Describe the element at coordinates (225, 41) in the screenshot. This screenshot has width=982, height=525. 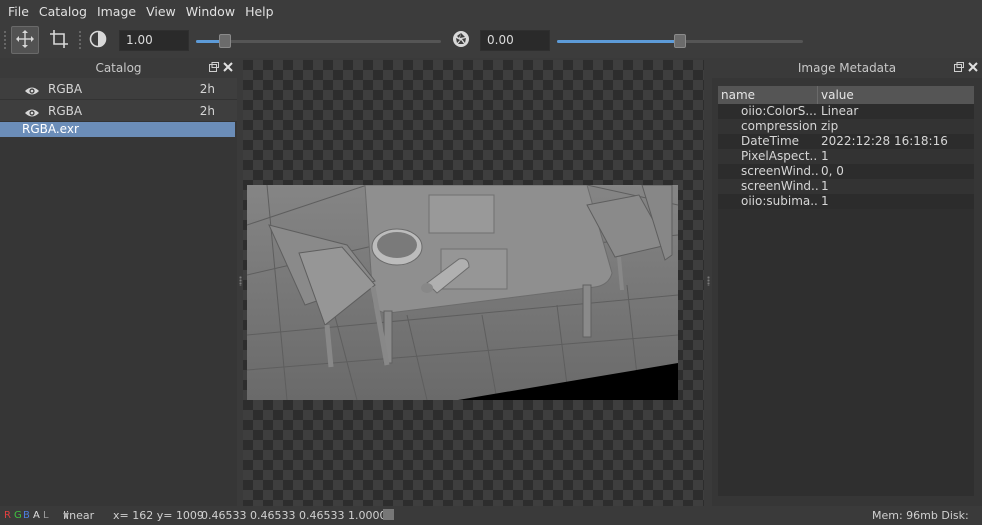
I see `exposure-slider-handle` at that location.